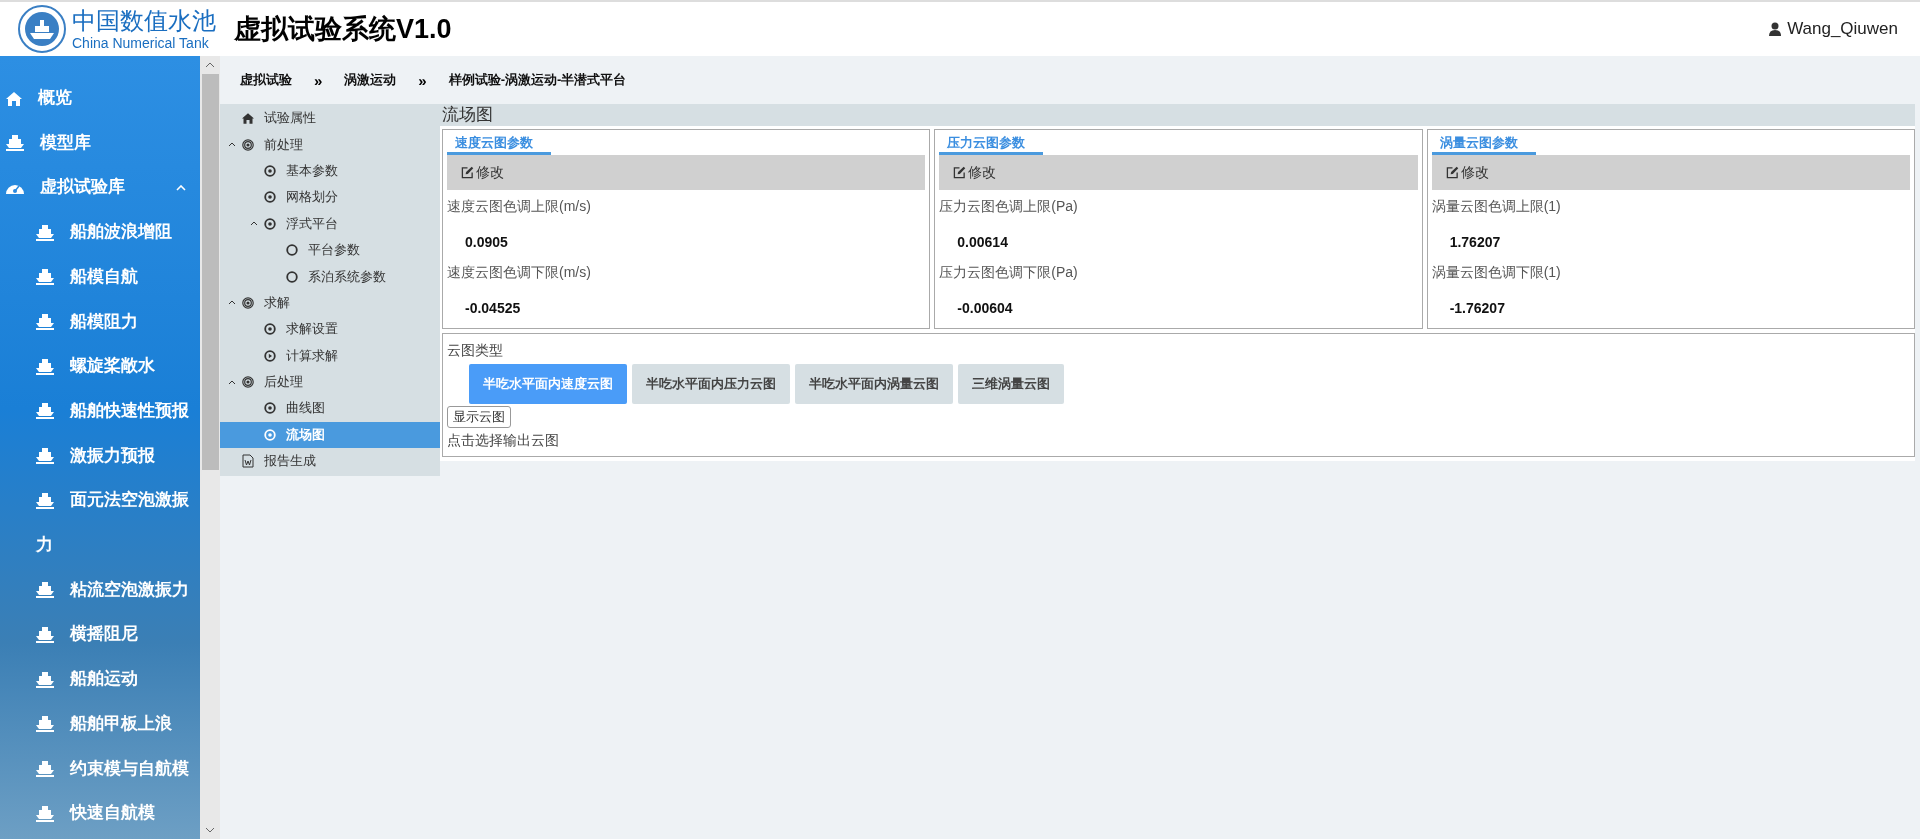 This screenshot has height=839, width=1920. I want to click on tree-item: 浮式平台, so click(330, 223).